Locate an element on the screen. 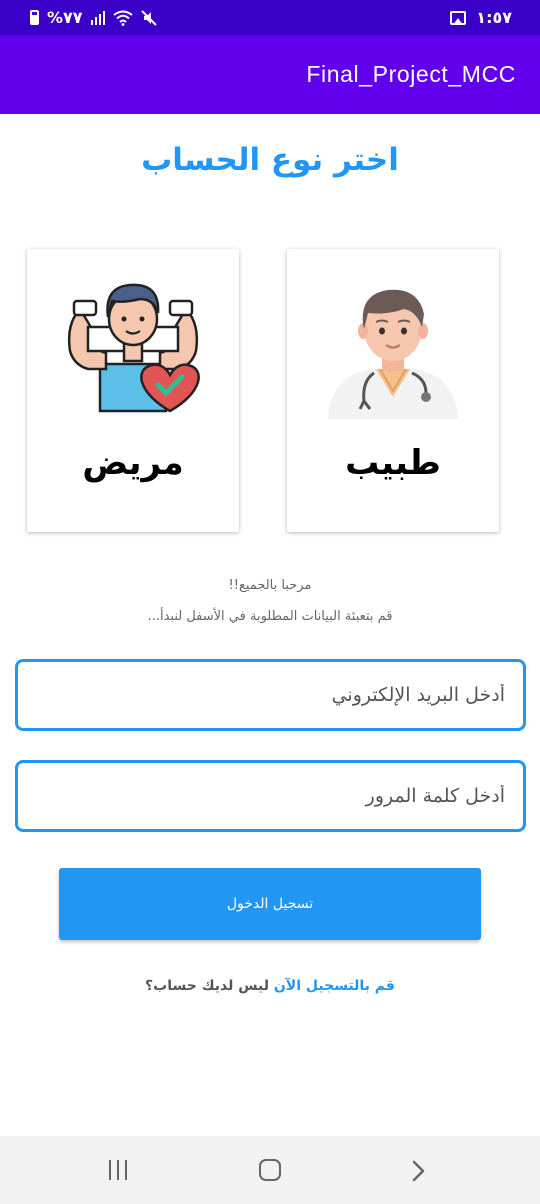 Image resolution: width=540 pixels, height=1204 pixels. status-indicators: %٧٧ is located at coordinates (93, 17).